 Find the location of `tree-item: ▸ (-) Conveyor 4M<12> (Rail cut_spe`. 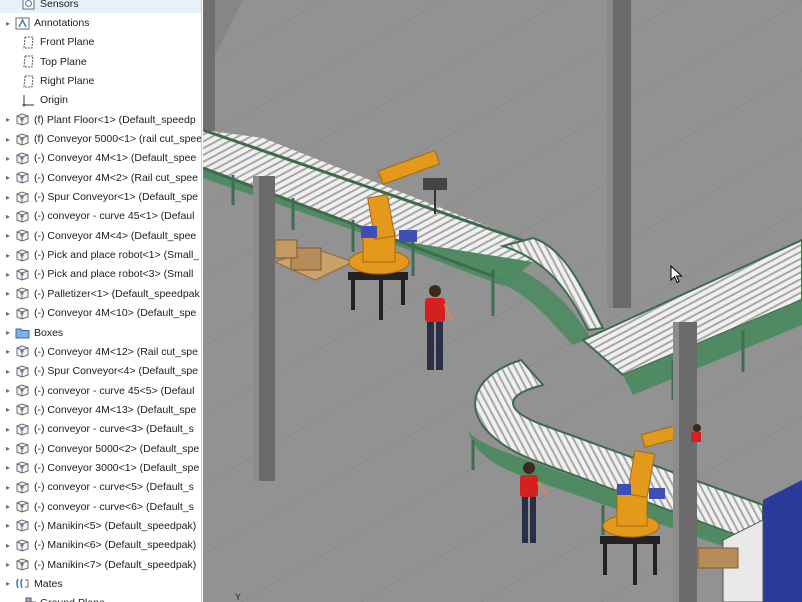

tree-item: ▸ (-) Conveyor 4M<12> (Rail cut_spe is located at coordinates (100, 351).